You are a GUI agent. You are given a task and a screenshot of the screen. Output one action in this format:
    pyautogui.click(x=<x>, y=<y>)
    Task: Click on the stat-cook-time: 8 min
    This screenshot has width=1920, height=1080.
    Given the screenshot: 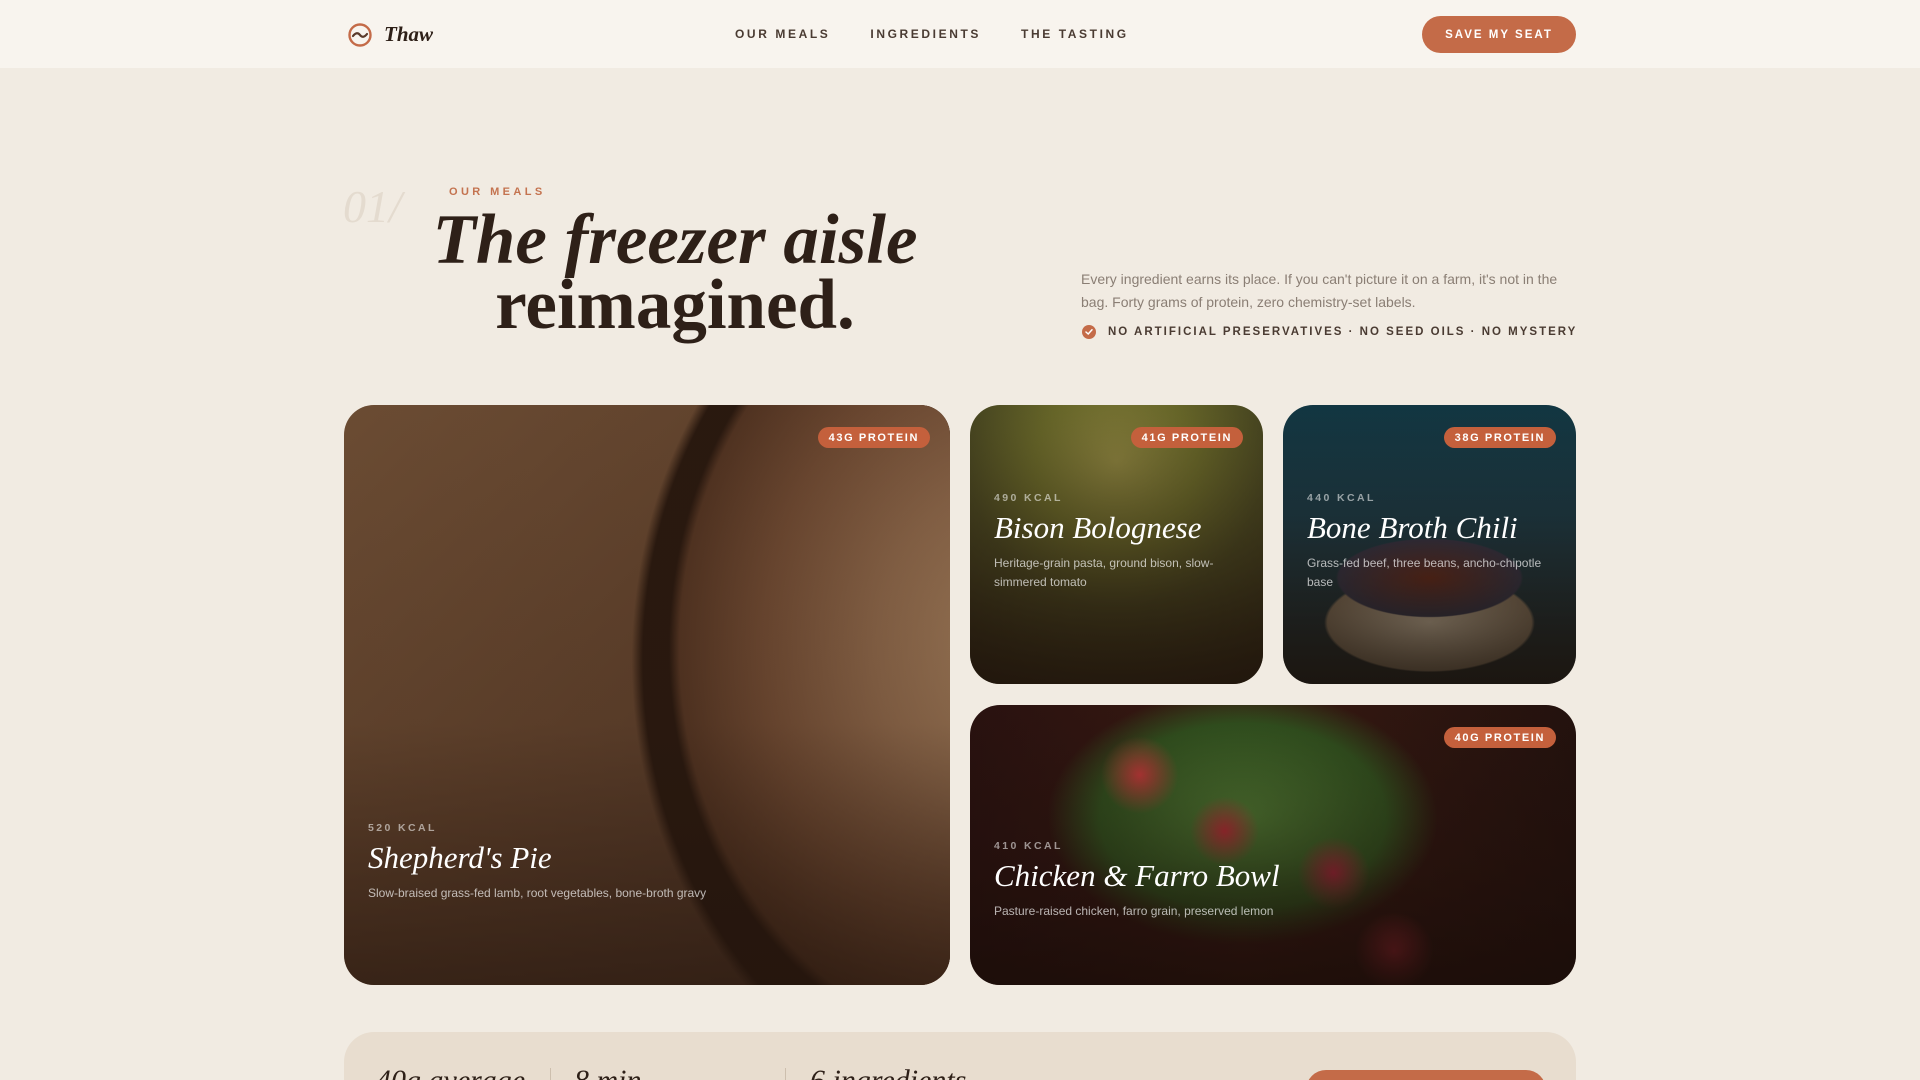 What is the action you would take?
    pyautogui.click(x=608, y=1072)
    